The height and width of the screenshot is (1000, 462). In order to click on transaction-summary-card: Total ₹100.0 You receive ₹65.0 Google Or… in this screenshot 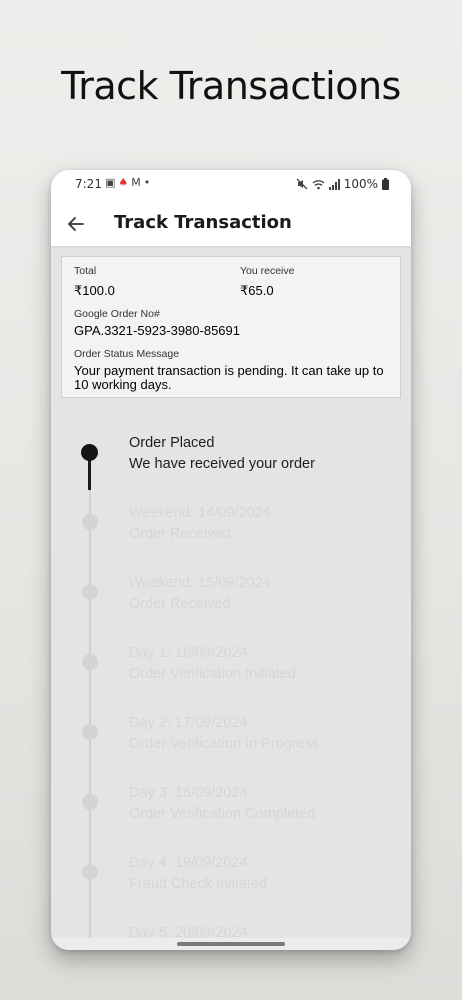, I will do `click(231, 327)`.